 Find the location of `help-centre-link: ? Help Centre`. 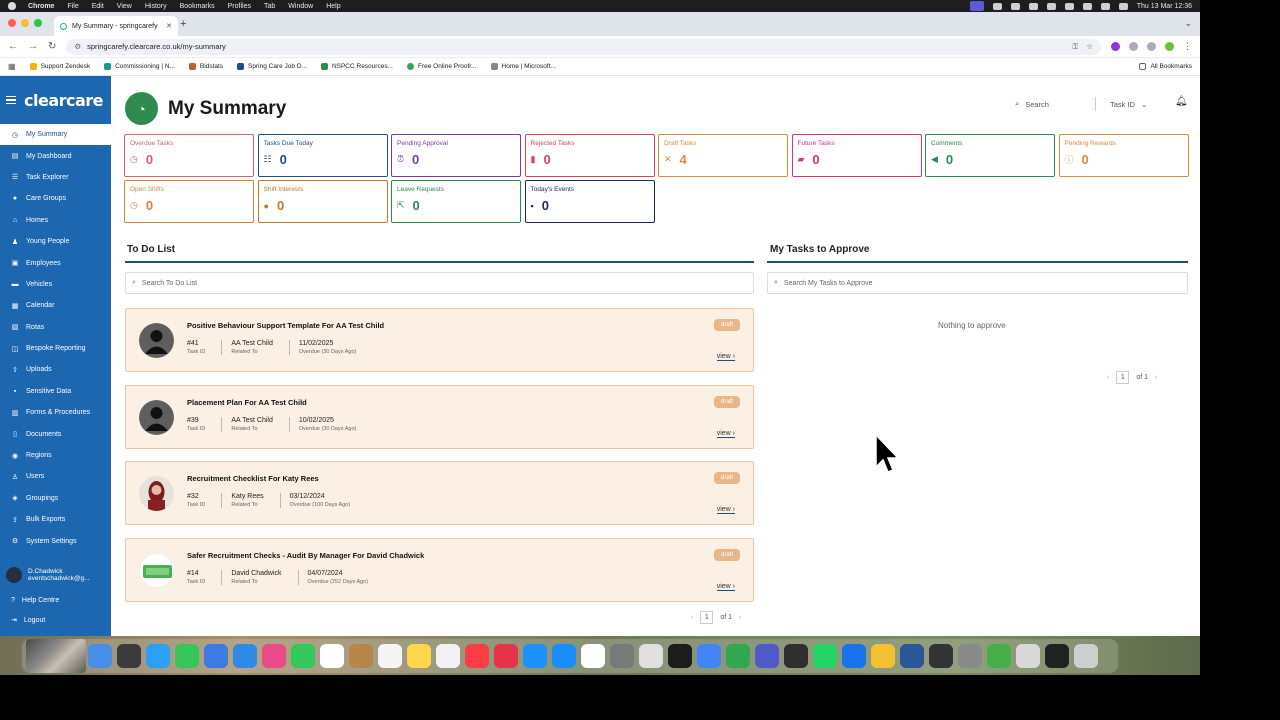

help-centre-link: ? Help Centre is located at coordinates (55, 600).